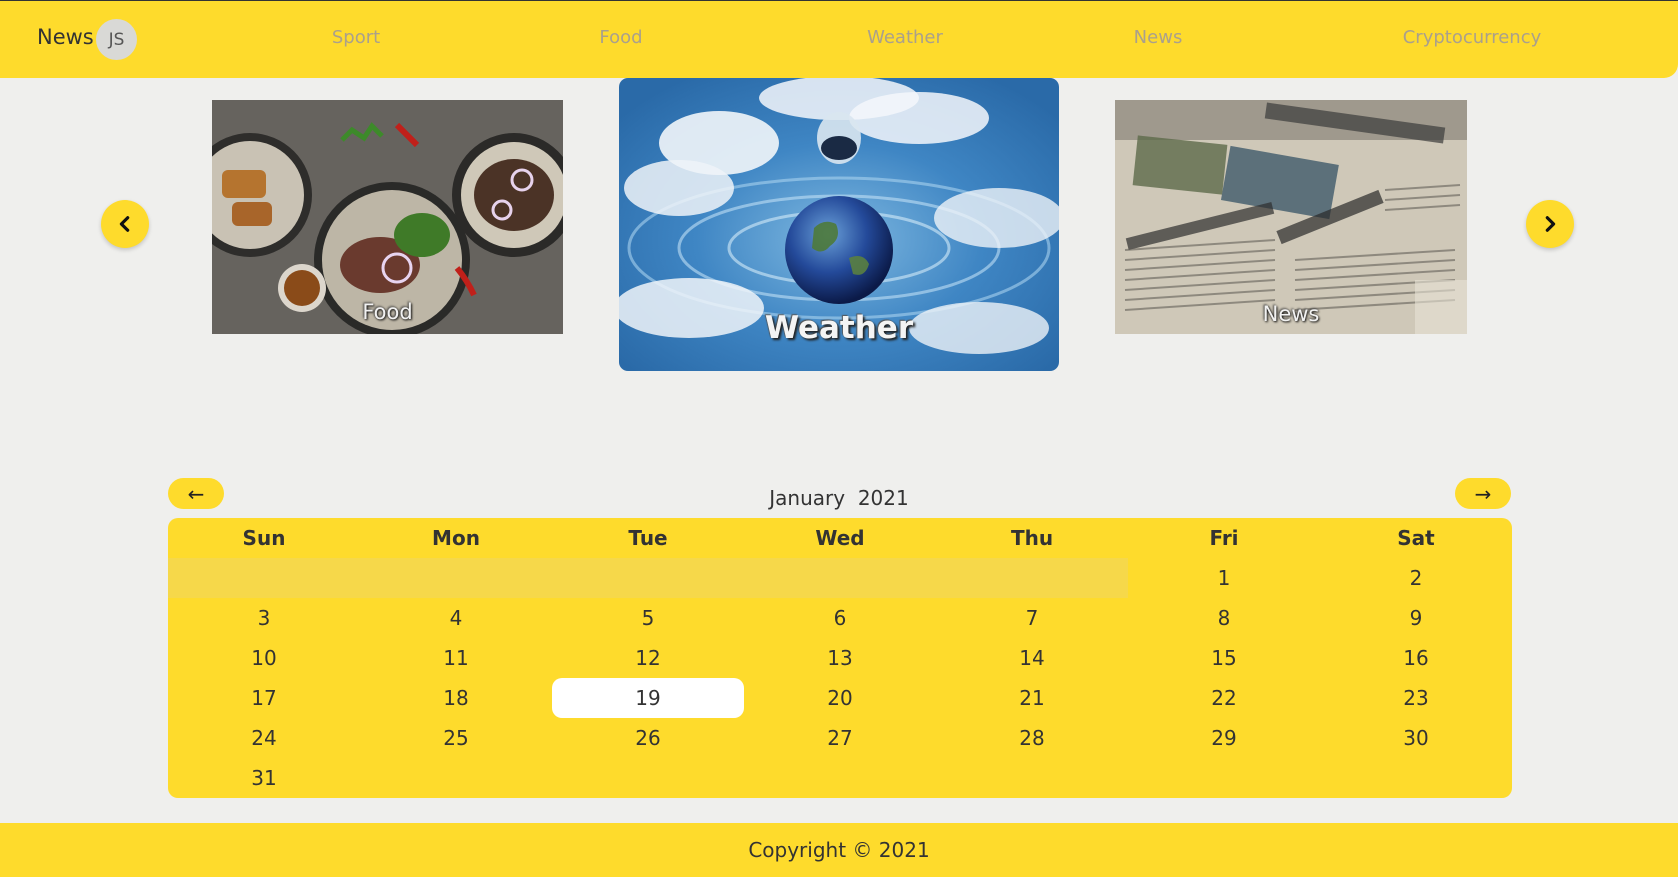 The width and height of the screenshot is (1678, 877). I want to click on calendar-week-row: 12, so click(840, 578).